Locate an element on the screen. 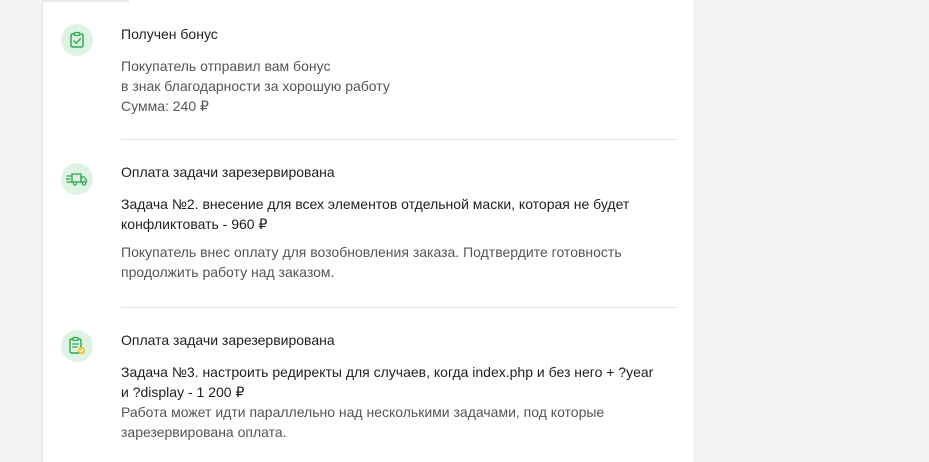  clipboard-approved-icon is located at coordinates (77, 346).